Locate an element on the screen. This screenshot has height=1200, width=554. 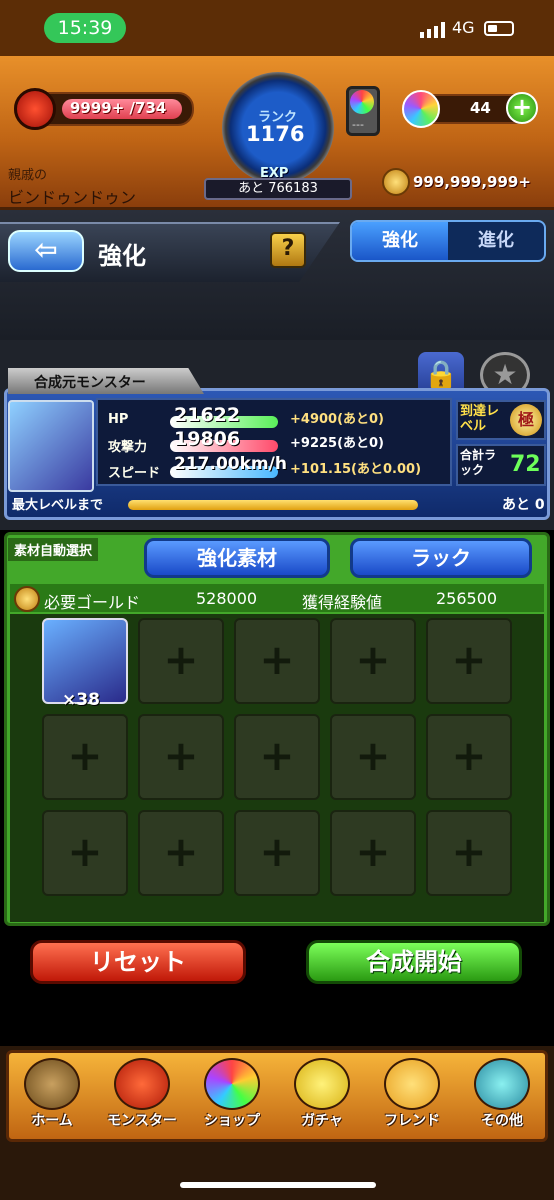
nav-label: その他 is located at coordinates (502, 1121).